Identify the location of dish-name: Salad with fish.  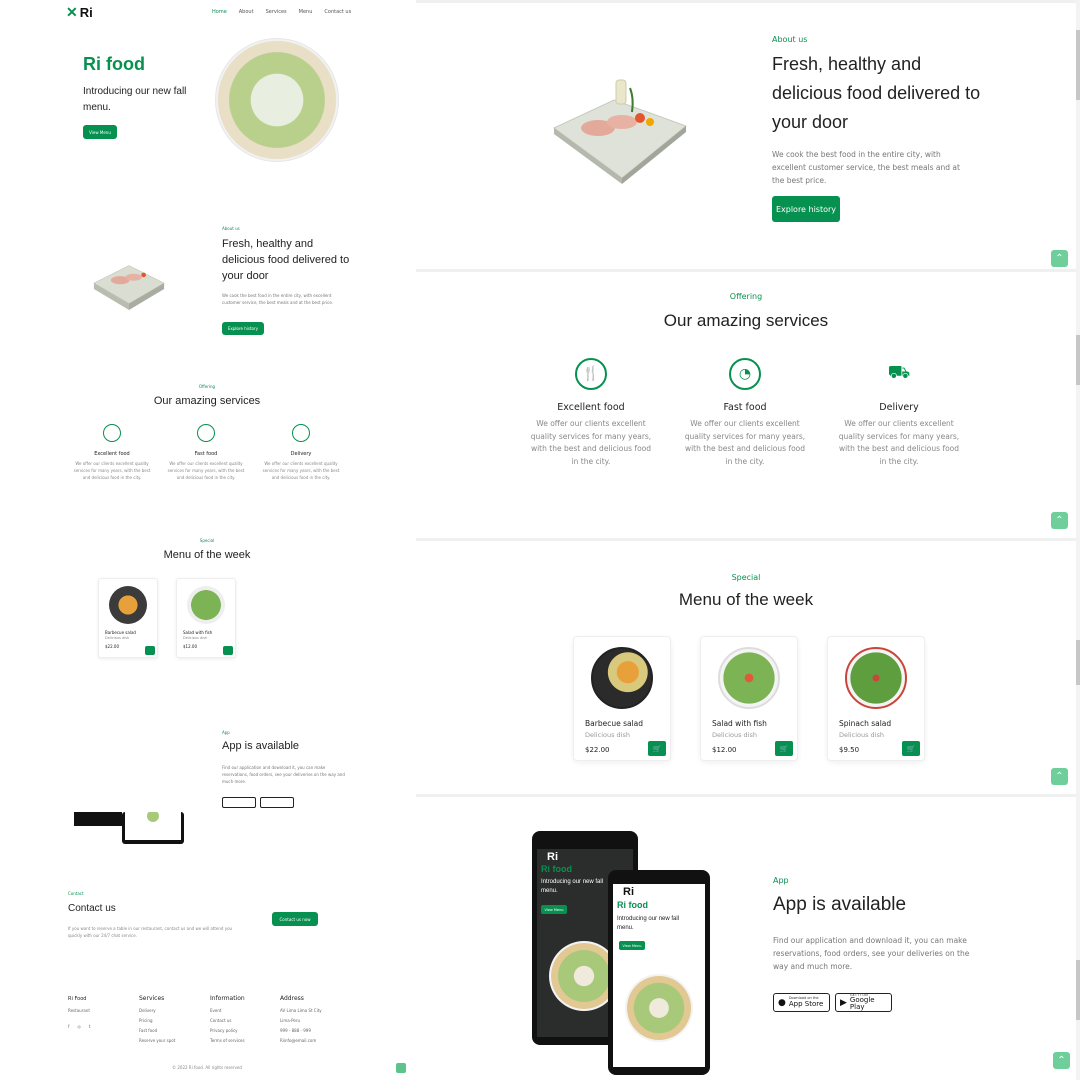
(198, 632).